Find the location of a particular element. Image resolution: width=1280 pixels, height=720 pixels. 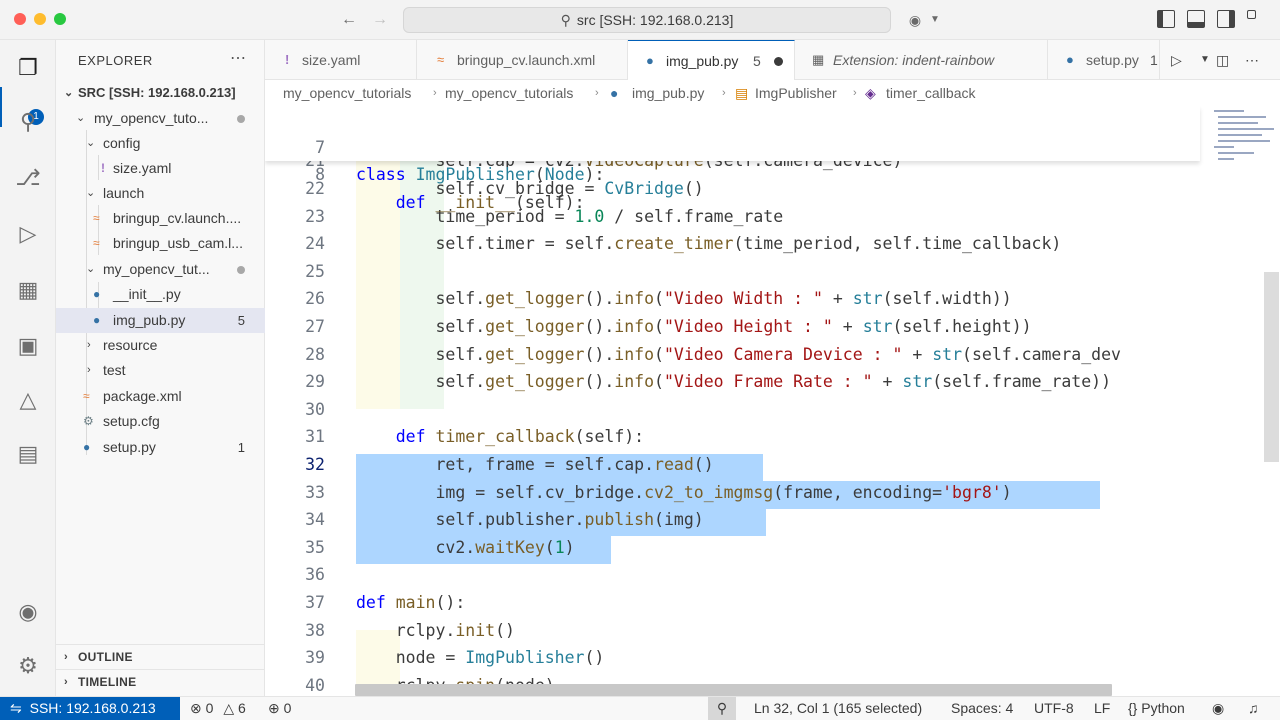

code-line: 37 def main(): is located at coordinates (735, 603).